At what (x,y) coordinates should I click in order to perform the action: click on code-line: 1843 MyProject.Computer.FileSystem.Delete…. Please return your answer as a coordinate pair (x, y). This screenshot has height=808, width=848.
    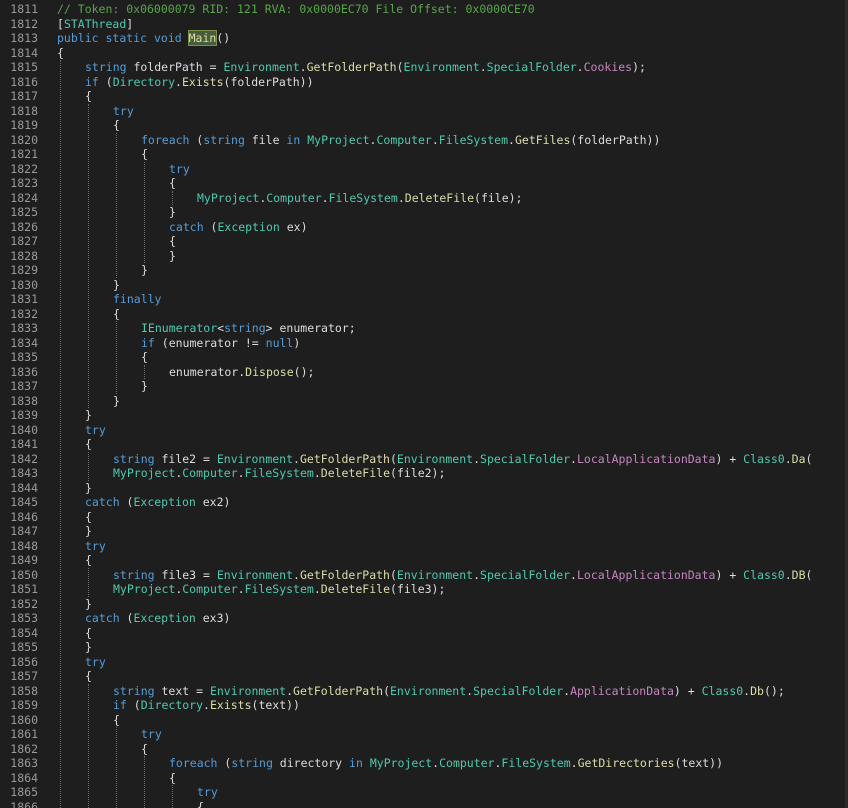
    Looking at the image, I should click on (424, 473).